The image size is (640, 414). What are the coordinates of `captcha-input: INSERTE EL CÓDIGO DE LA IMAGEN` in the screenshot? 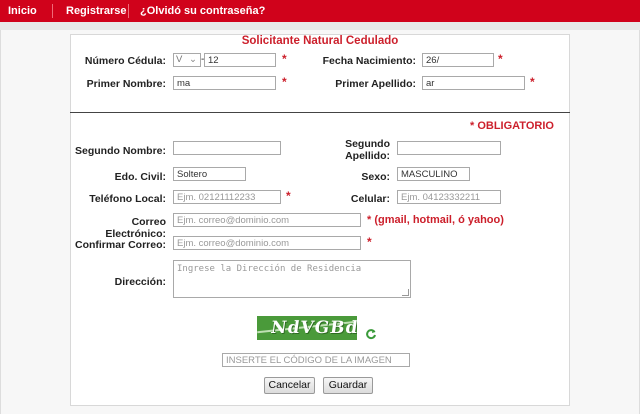 It's located at (316, 360).